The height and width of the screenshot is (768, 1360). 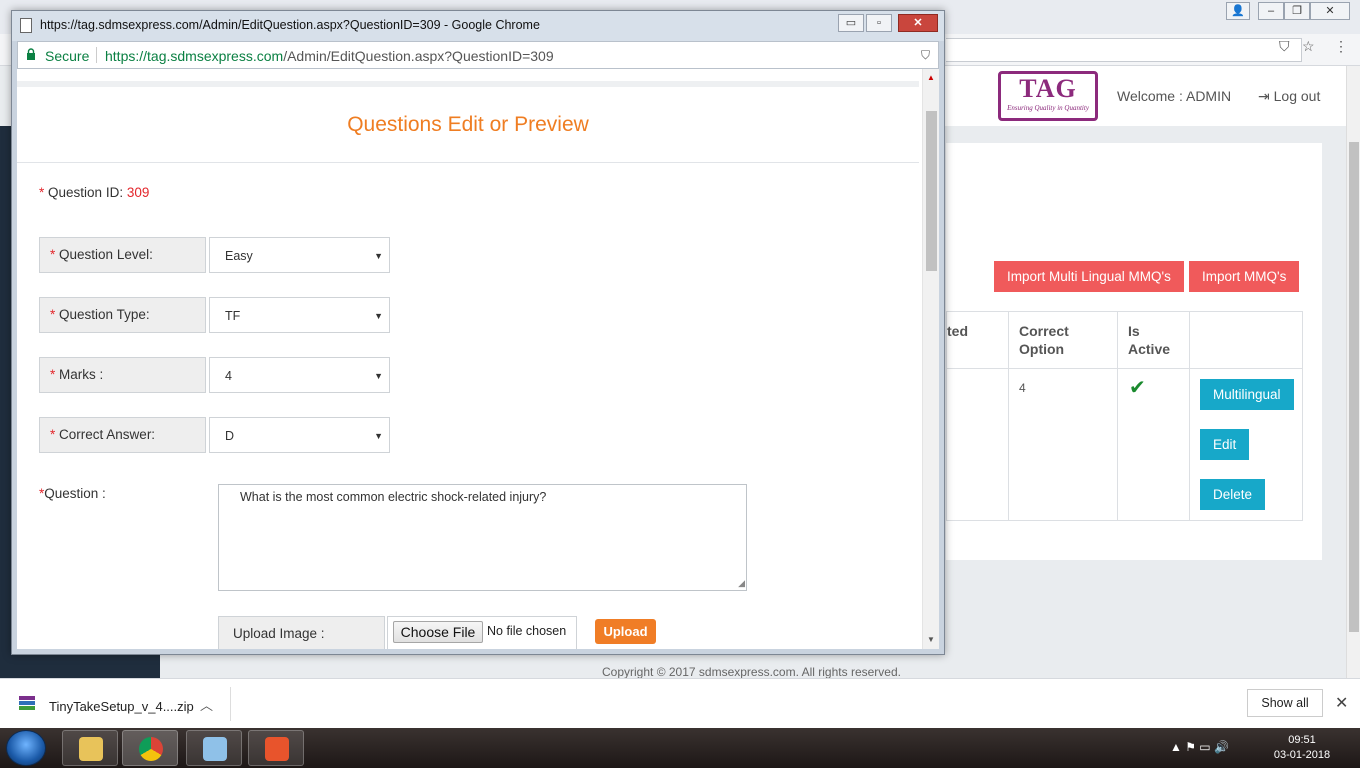 What do you see at coordinates (931, 77) in the screenshot?
I see `scroll-up-arrow-icon: ▲` at bounding box center [931, 77].